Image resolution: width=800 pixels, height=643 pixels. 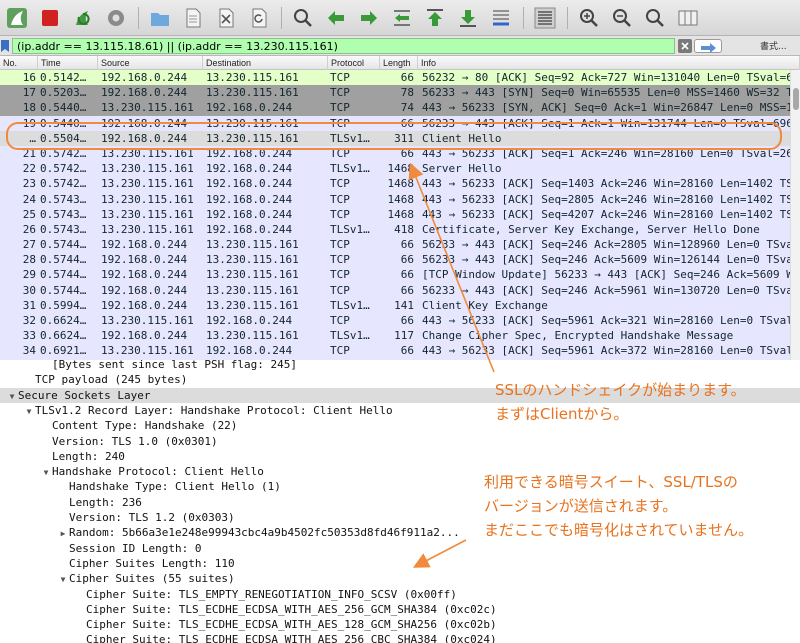 I want to click on last-packet-icon, so click(x=468, y=18).